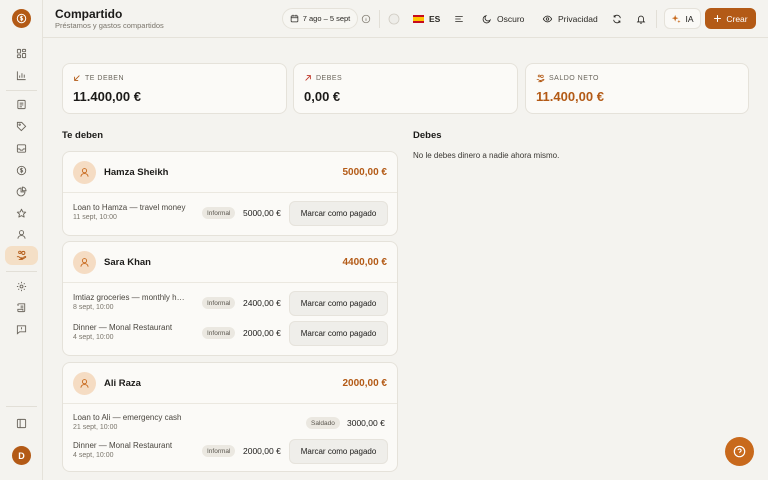  I want to click on avatar: D, so click(21, 455).